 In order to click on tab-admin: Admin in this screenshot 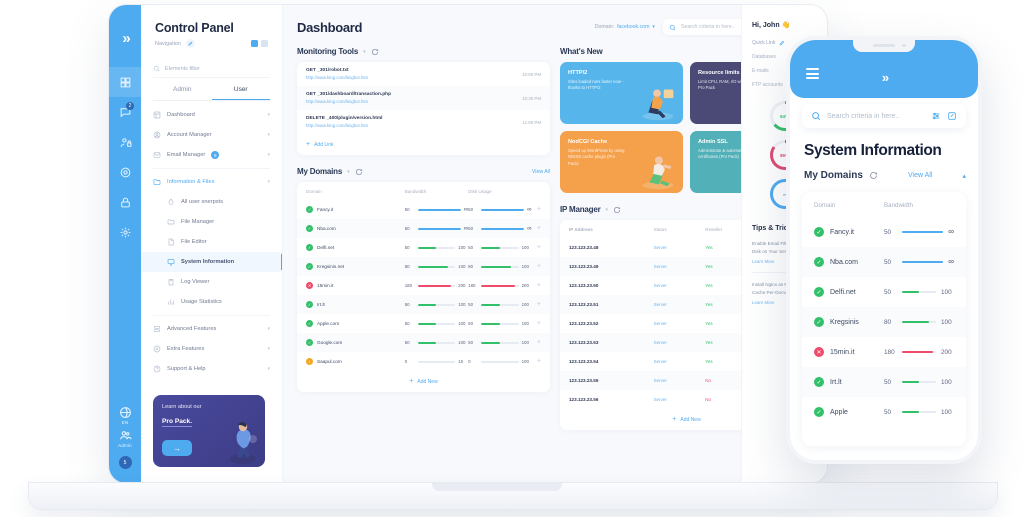, I will do `click(182, 89)`.